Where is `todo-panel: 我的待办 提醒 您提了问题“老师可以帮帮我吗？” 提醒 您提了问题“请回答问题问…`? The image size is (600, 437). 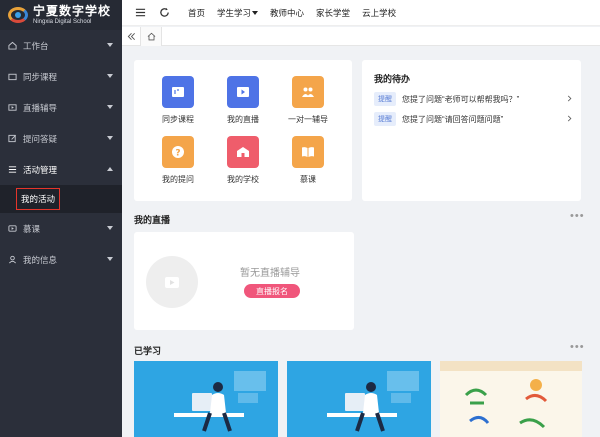
todo-panel: 我的待办 提醒 您提了问题“老师可以帮帮我吗？” 提醒 您提了问题“请回答问题问… is located at coordinates (471, 130).